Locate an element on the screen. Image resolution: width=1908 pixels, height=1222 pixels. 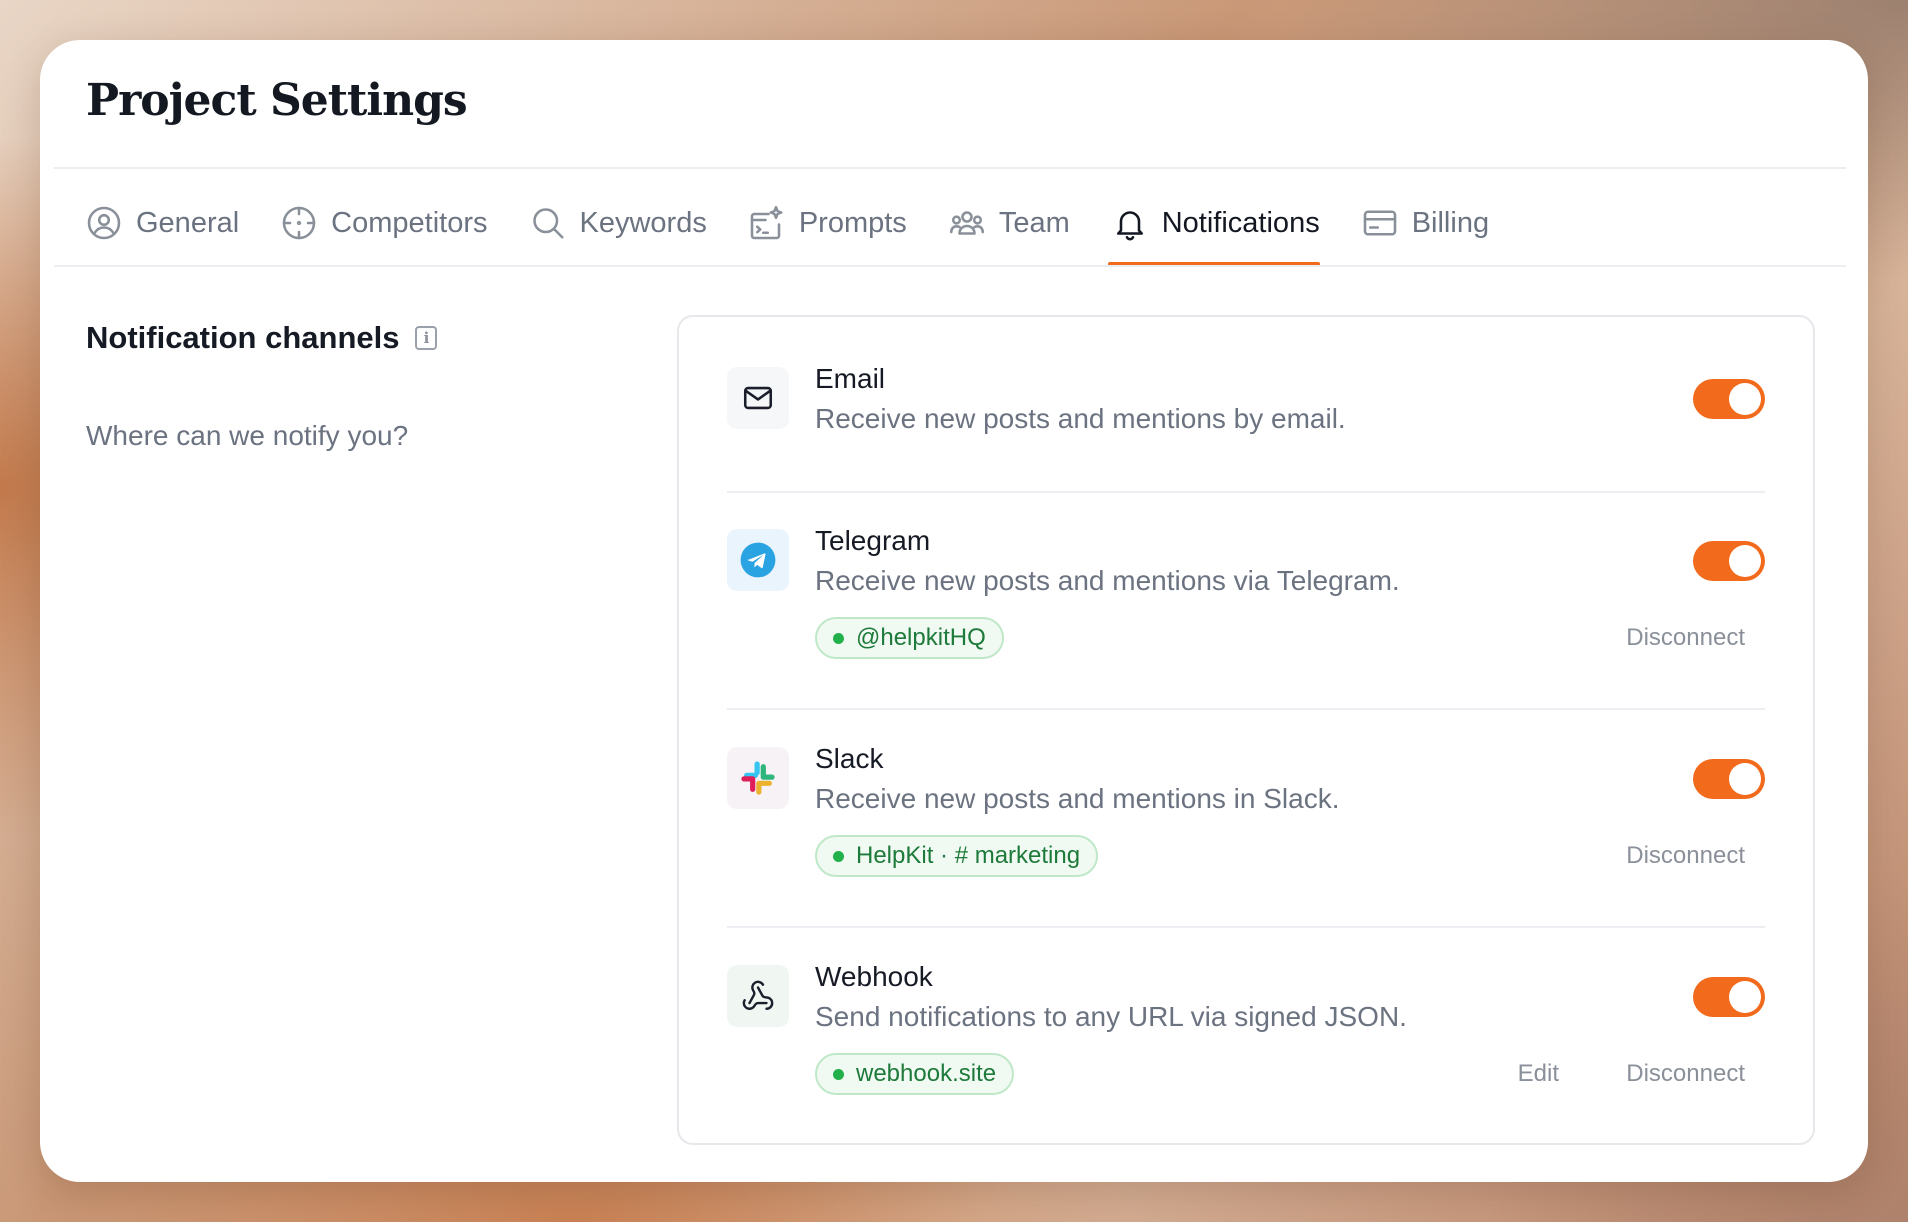
channel-name: Webhook is located at coordinates (874, 976).